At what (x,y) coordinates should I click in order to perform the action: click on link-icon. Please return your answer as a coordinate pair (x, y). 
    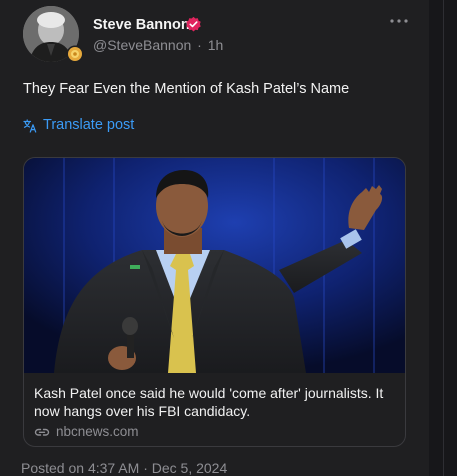
    Looking at the image, I should click on (42, 432).